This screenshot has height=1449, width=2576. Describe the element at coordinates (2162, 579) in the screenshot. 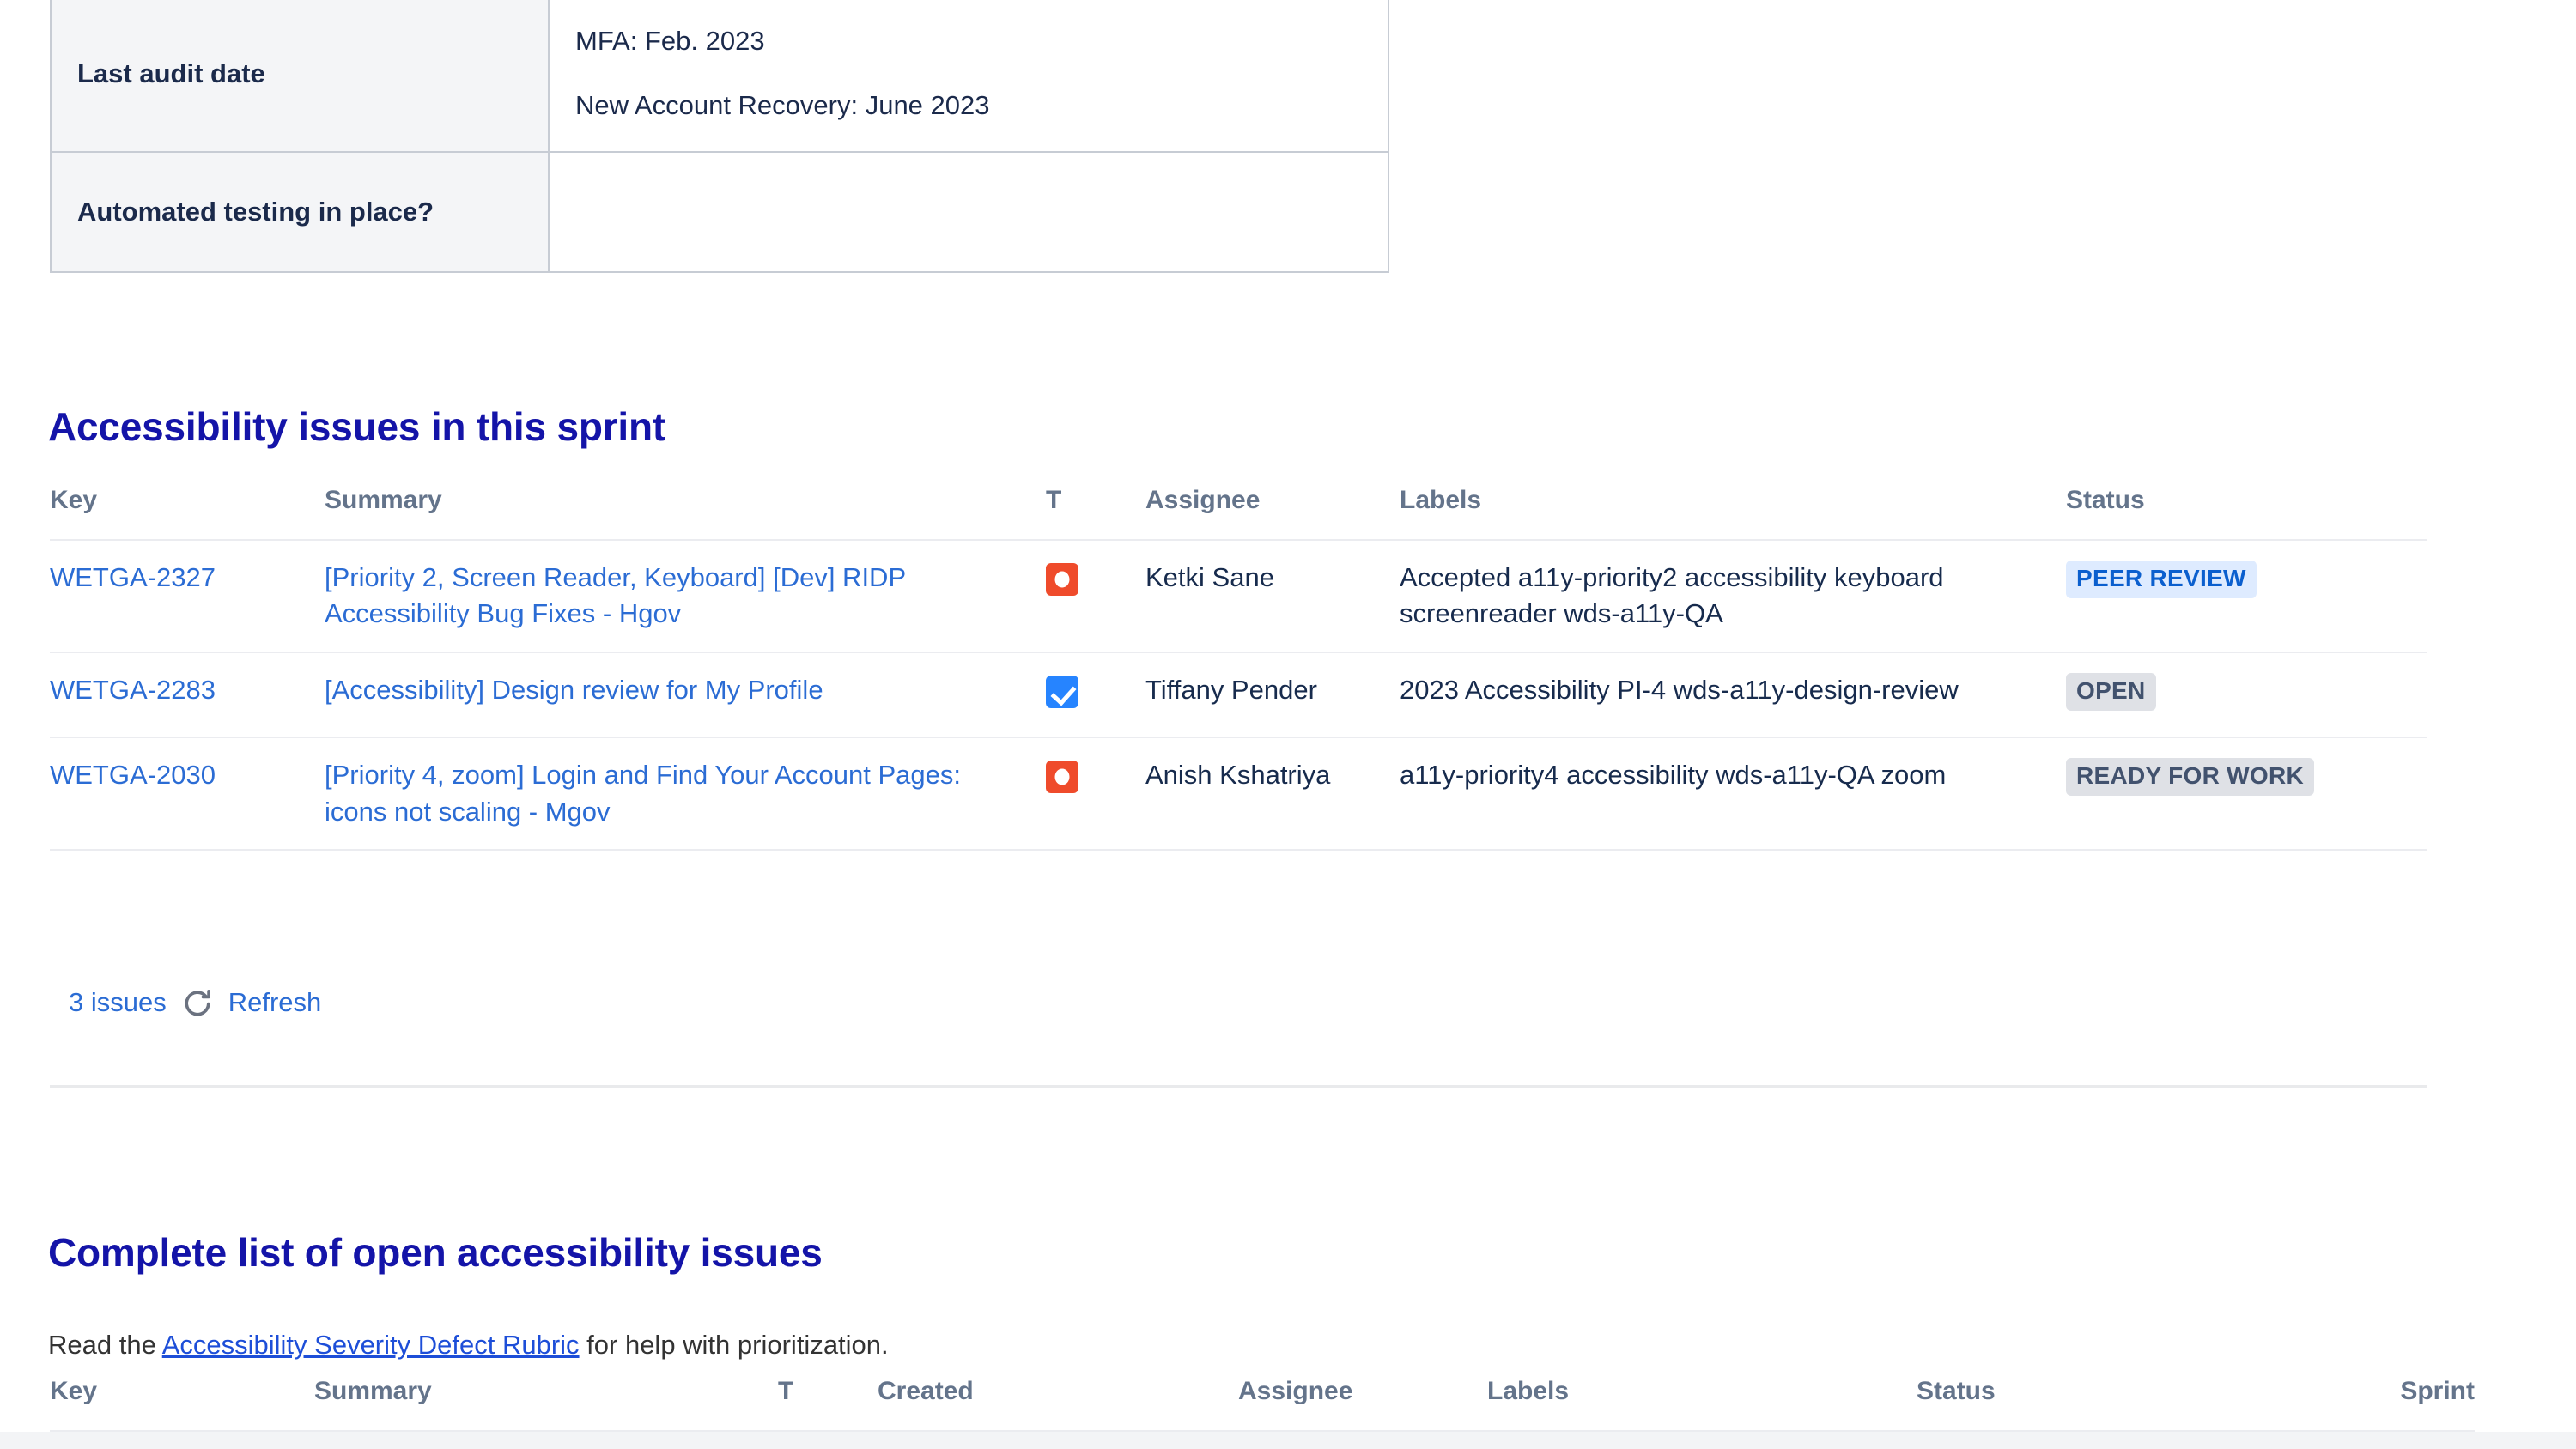

I see `status-badge: PEER REVIEW` at that location.